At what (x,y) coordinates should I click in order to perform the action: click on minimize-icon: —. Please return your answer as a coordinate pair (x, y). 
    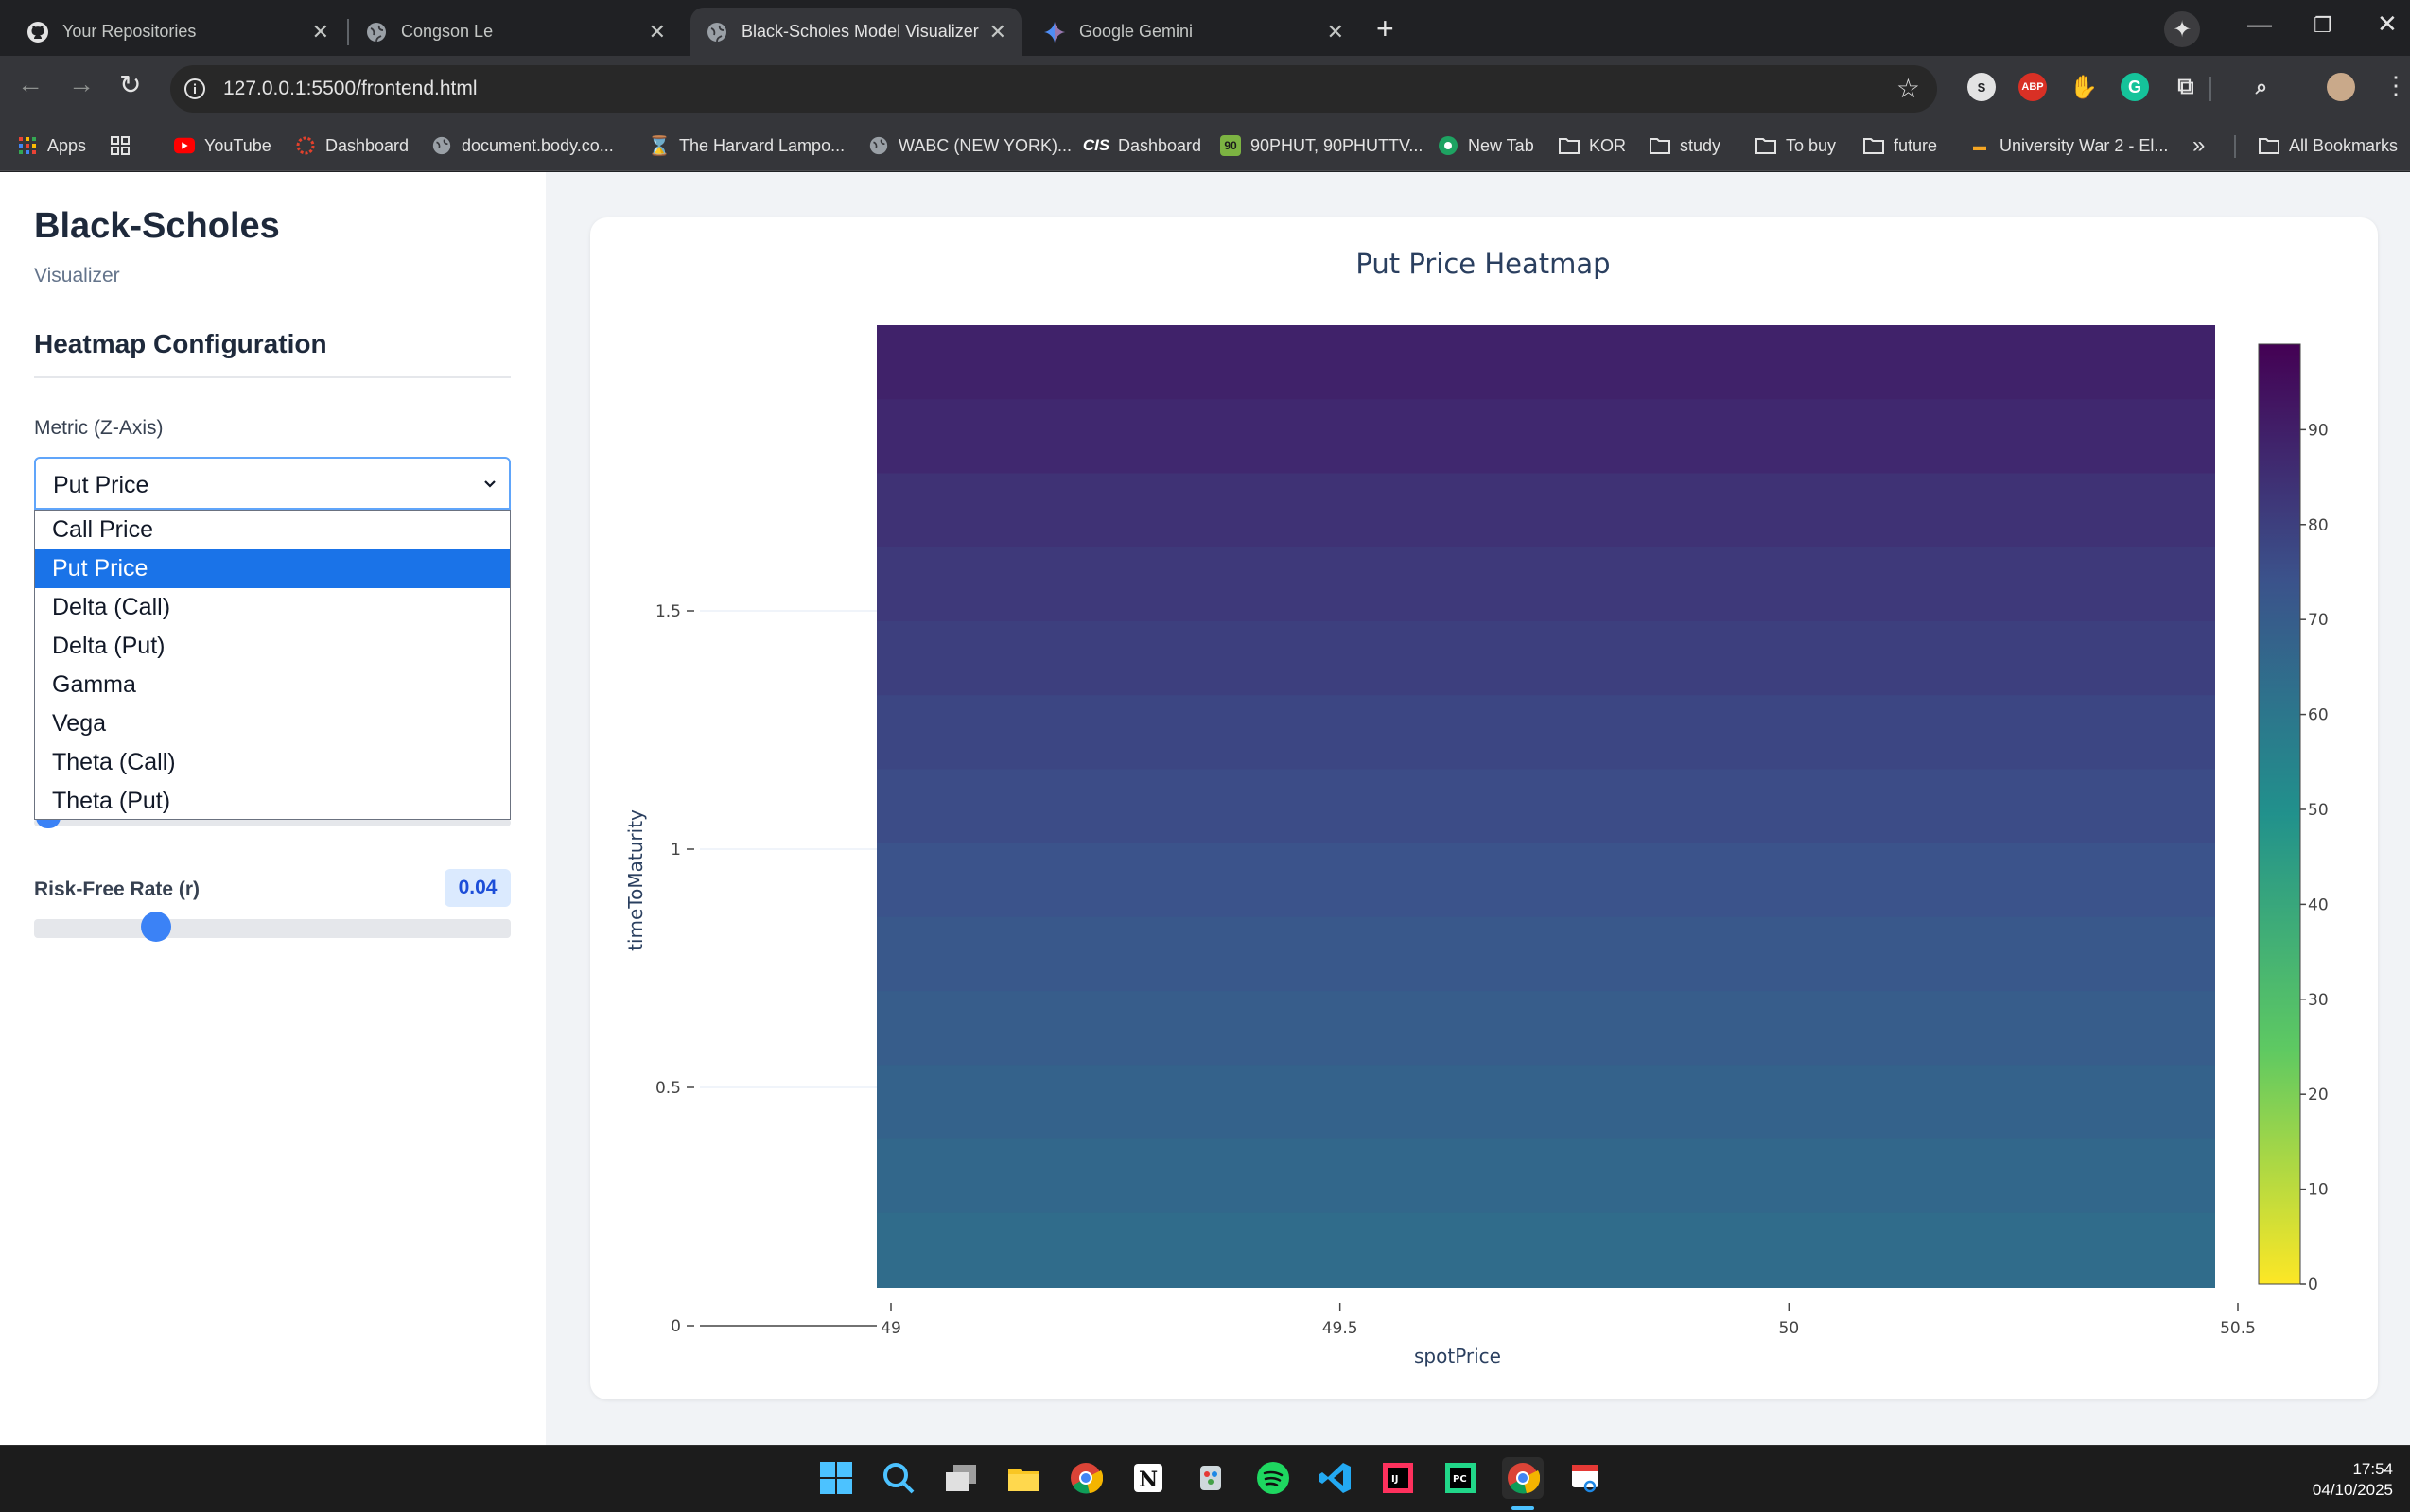
    Looking at the image, I should click on (2259, 24).